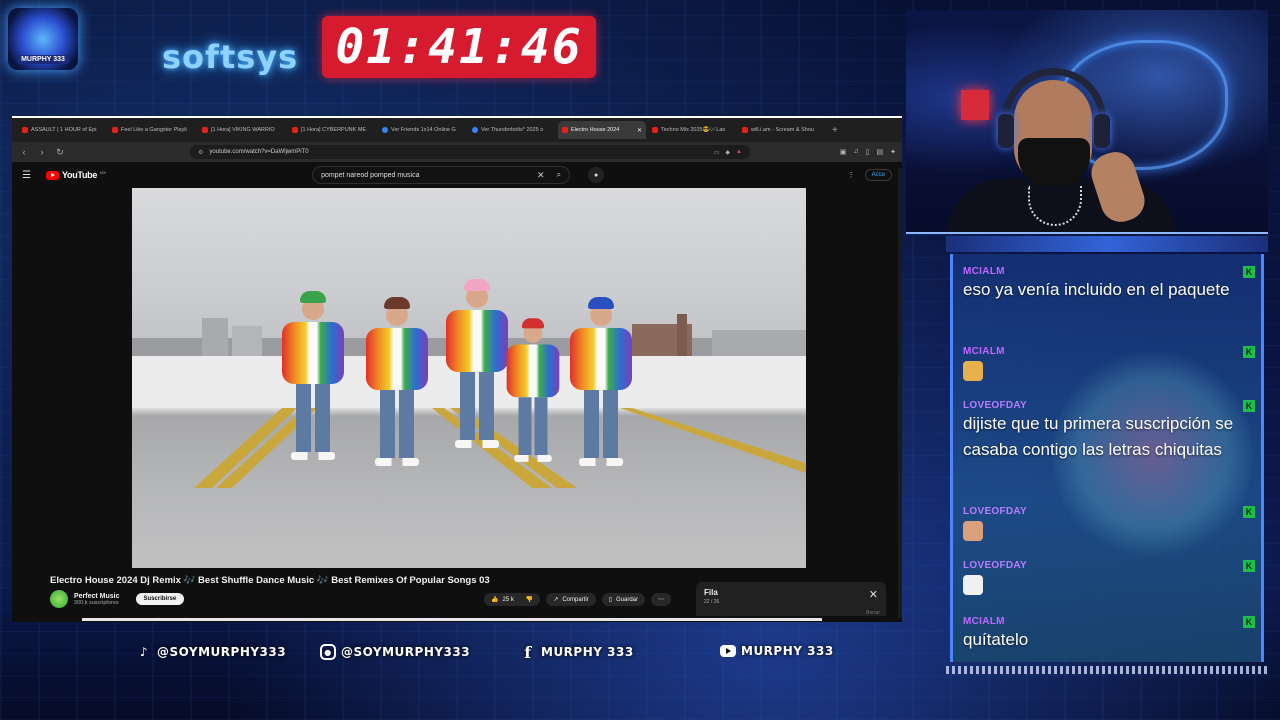 The width and height of the screenshot is (1280, 720). Describe the element at coordinates (470, 152) in the screenshot. I see `url-field: ⚙ youtube.com/watch?v=DaWljwmPiT0 ▭ ◆ ▲` at that location.